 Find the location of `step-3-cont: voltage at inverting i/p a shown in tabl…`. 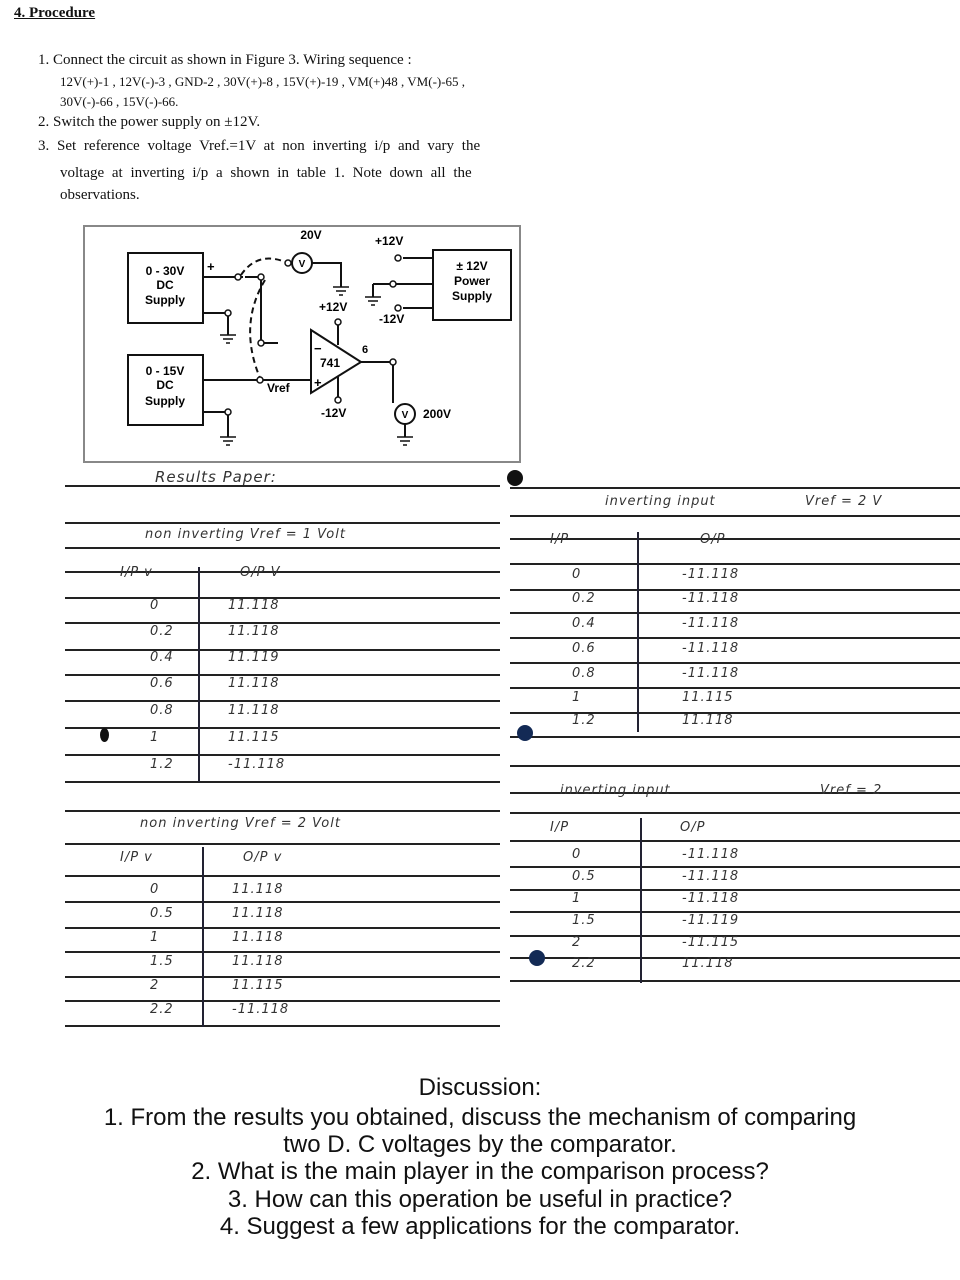

step-3-cont: voltage at inverting i/p a shown in tabl… is located at coordinates (266, 173).